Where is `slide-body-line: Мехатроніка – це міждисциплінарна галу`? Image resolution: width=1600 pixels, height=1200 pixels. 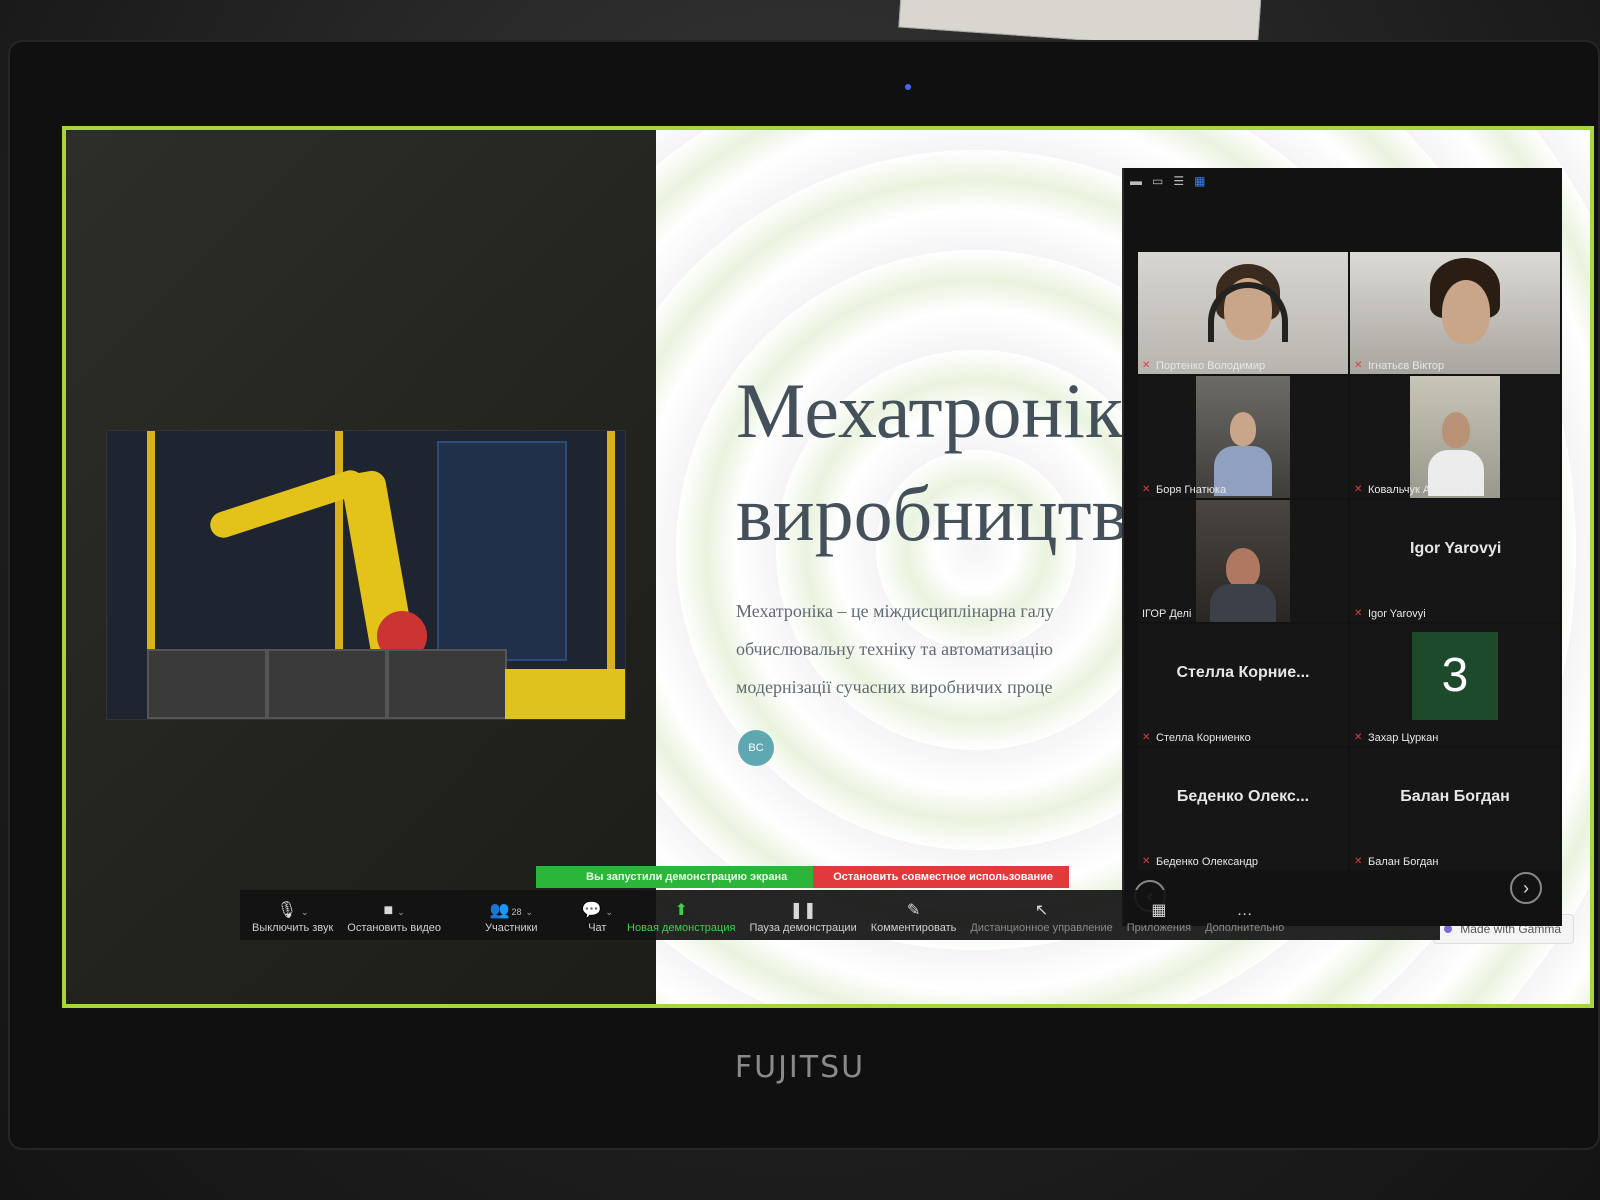 slide-body-line: Мехатроніка – це міждисциплінарна галу is located at coordinates (895, 611).